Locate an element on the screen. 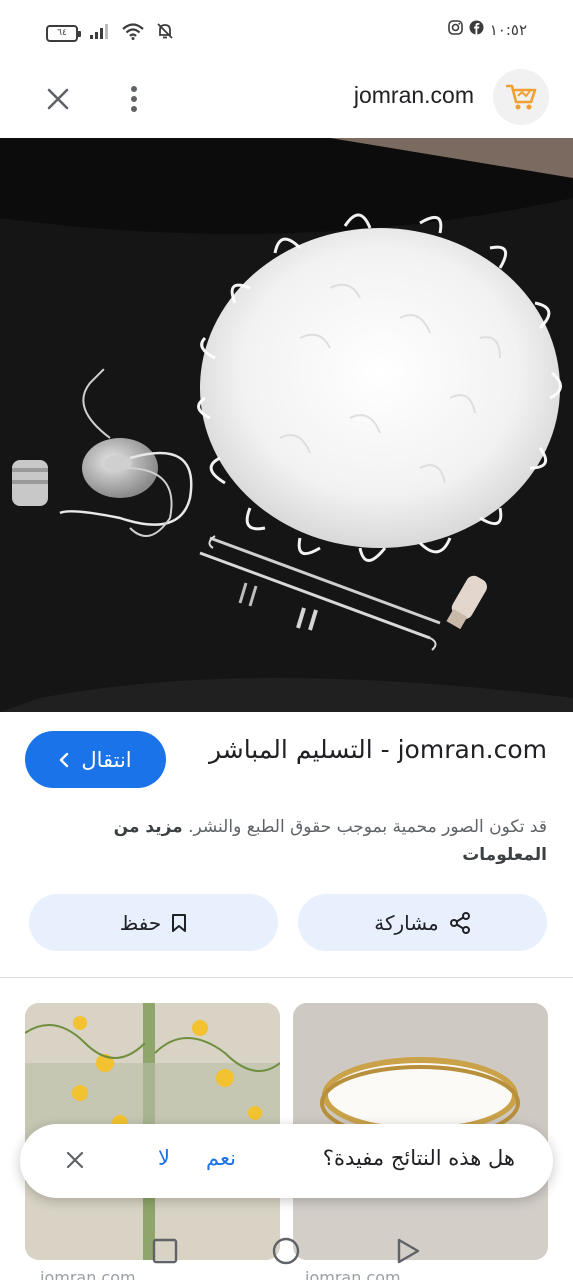  feedback-question: هل هذه النتائج مفيدة؟ is located at coordinates (418, 1158).